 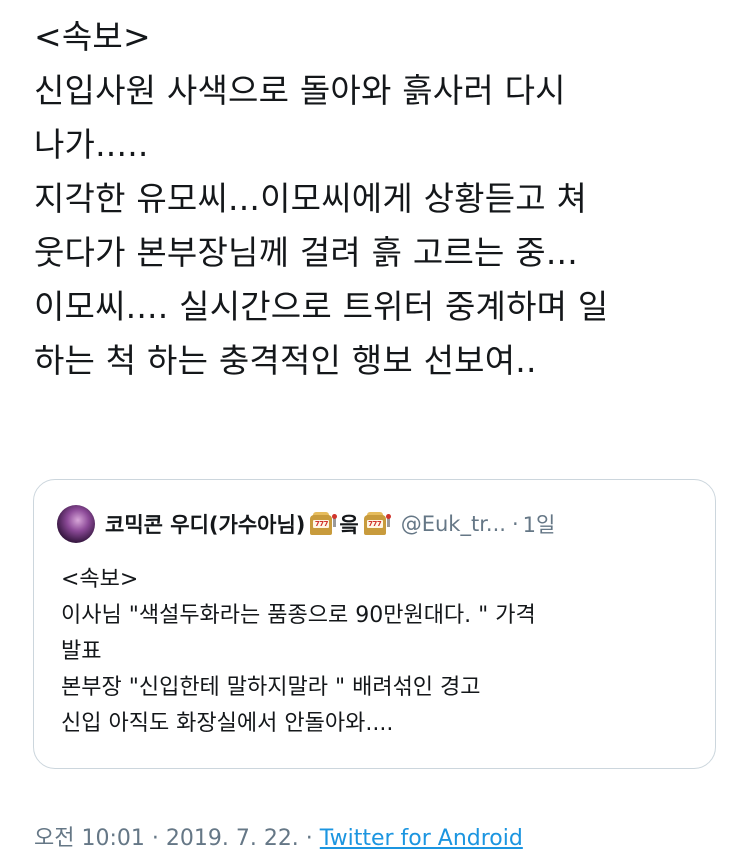 What do you see at coordinates (300, 90) in the screenshot?
I see `tweet-line: 신입사원 사색으로 돌아와 흙사러 다시` at bounding box center [300, 90].